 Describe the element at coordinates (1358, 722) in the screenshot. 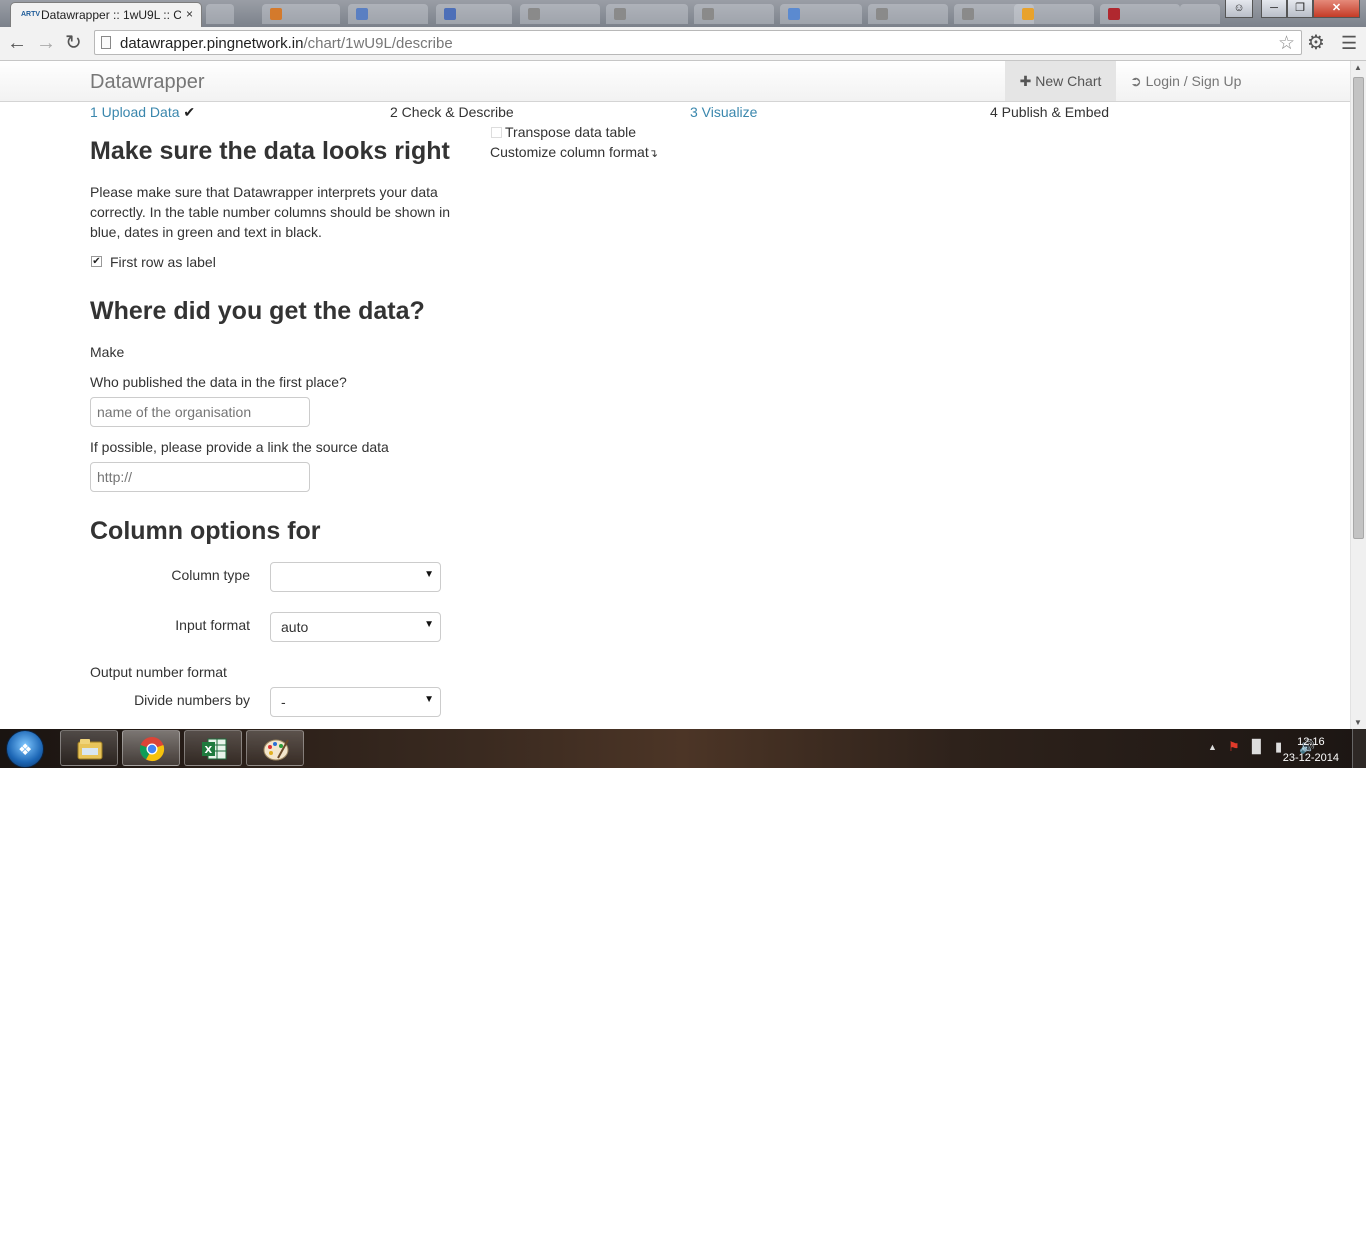

I see `scroll-down-icon: ▼` at that location.